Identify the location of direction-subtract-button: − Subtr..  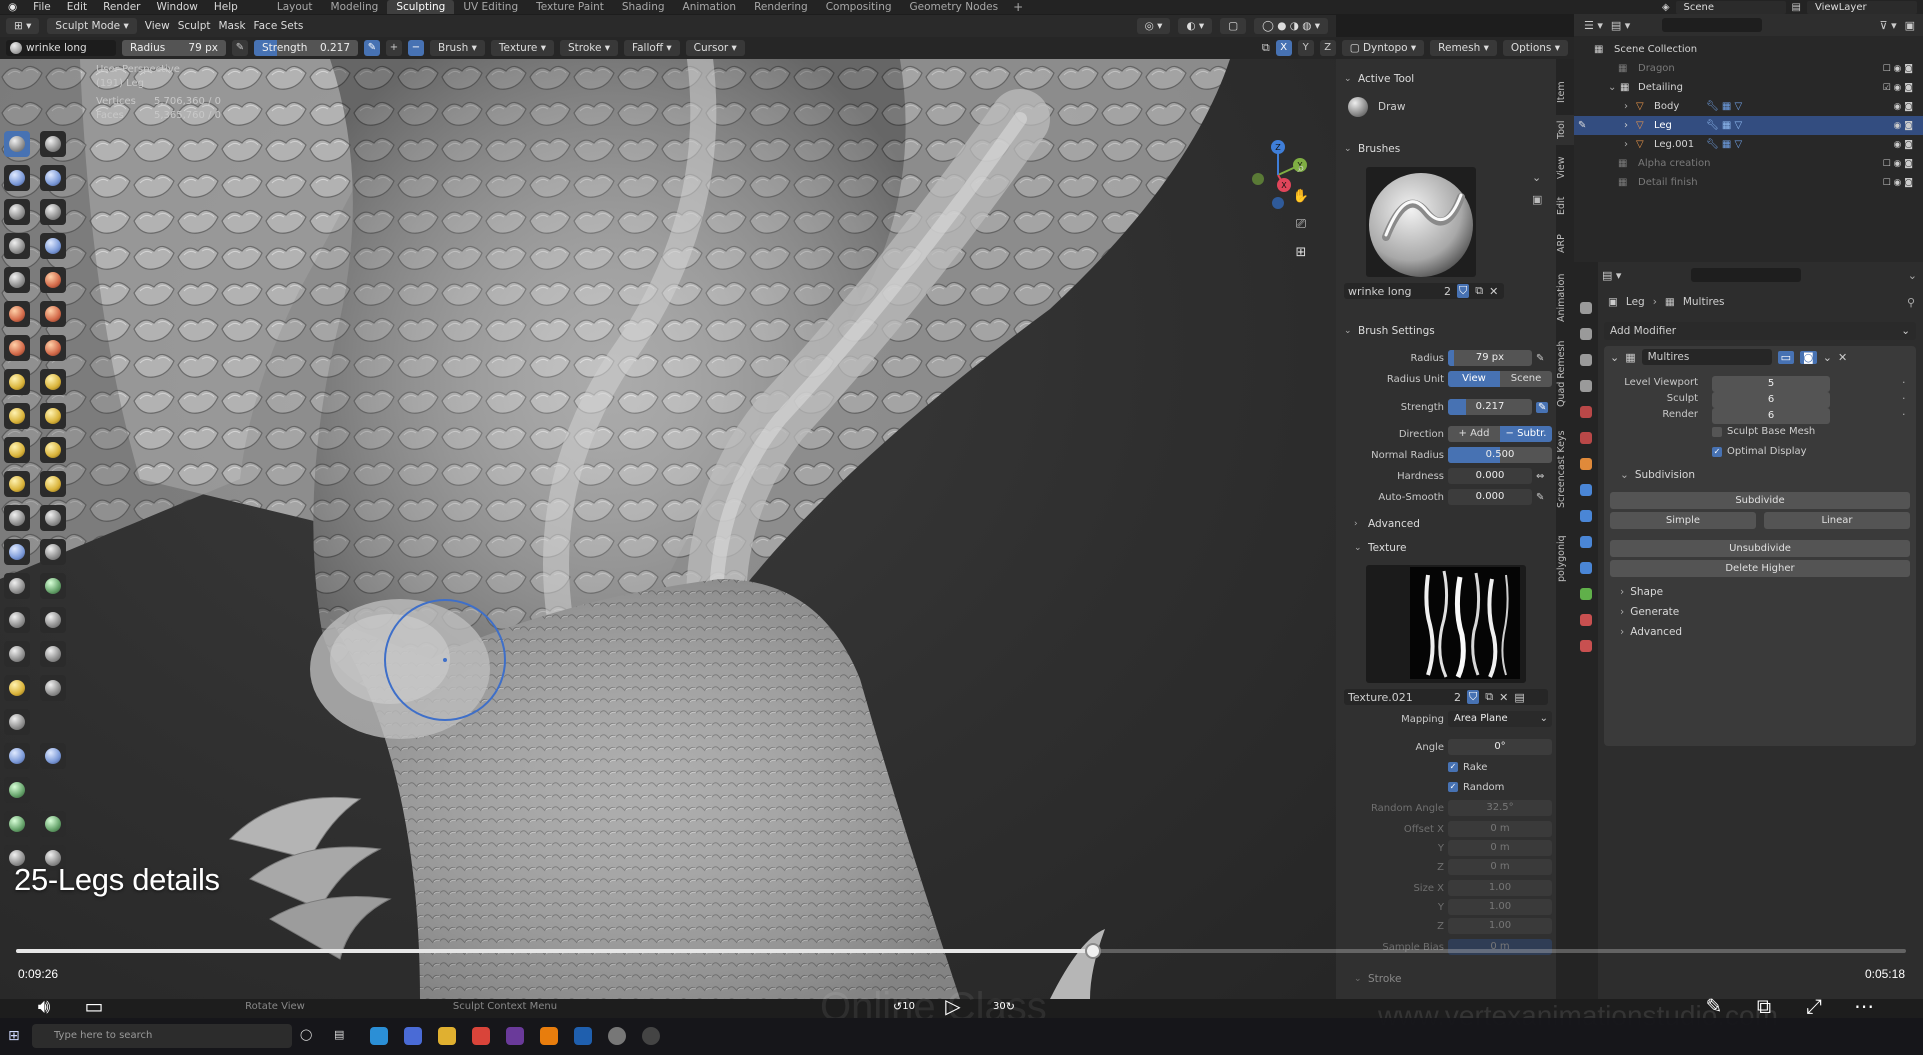
(1526, 434).